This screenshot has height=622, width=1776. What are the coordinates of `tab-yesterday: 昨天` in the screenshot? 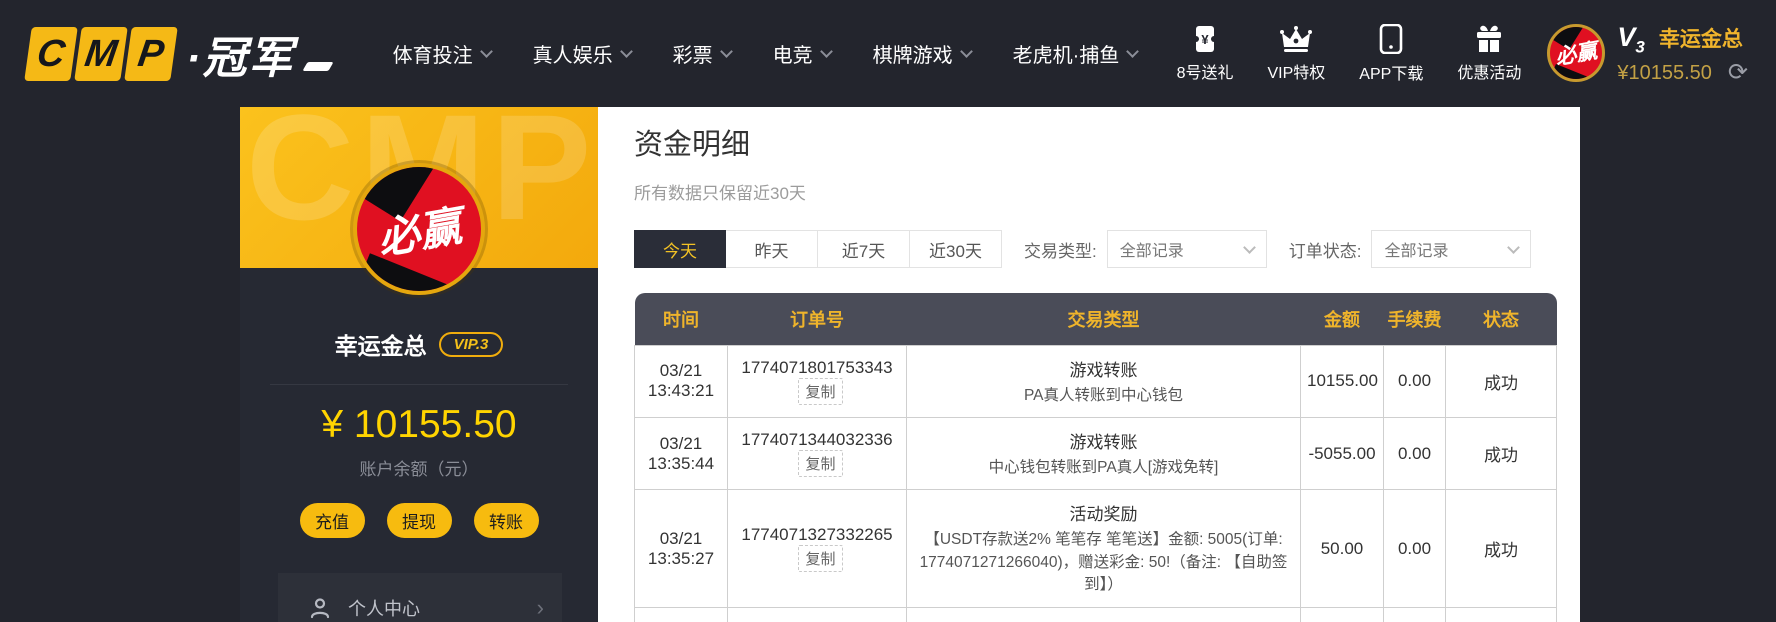 It's located at (772, 249).